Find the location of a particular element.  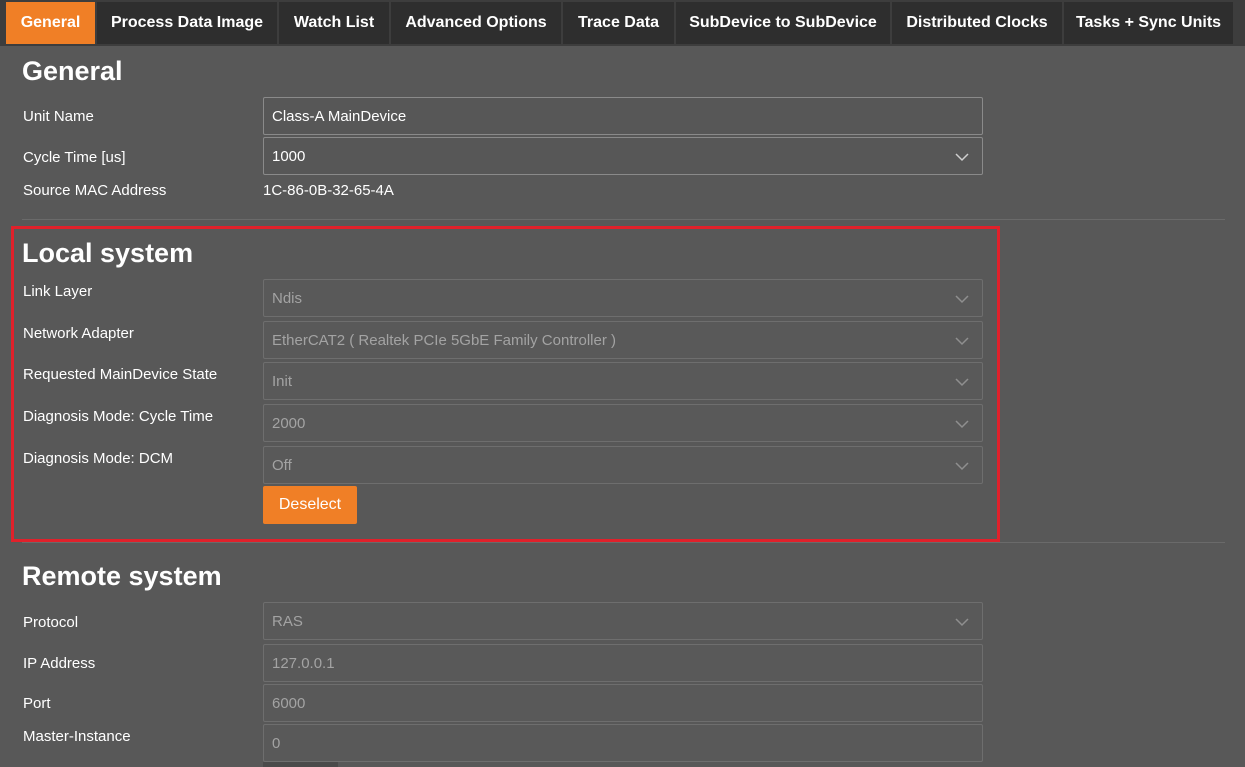

tab-general: General is located at coordinates (50, 23).